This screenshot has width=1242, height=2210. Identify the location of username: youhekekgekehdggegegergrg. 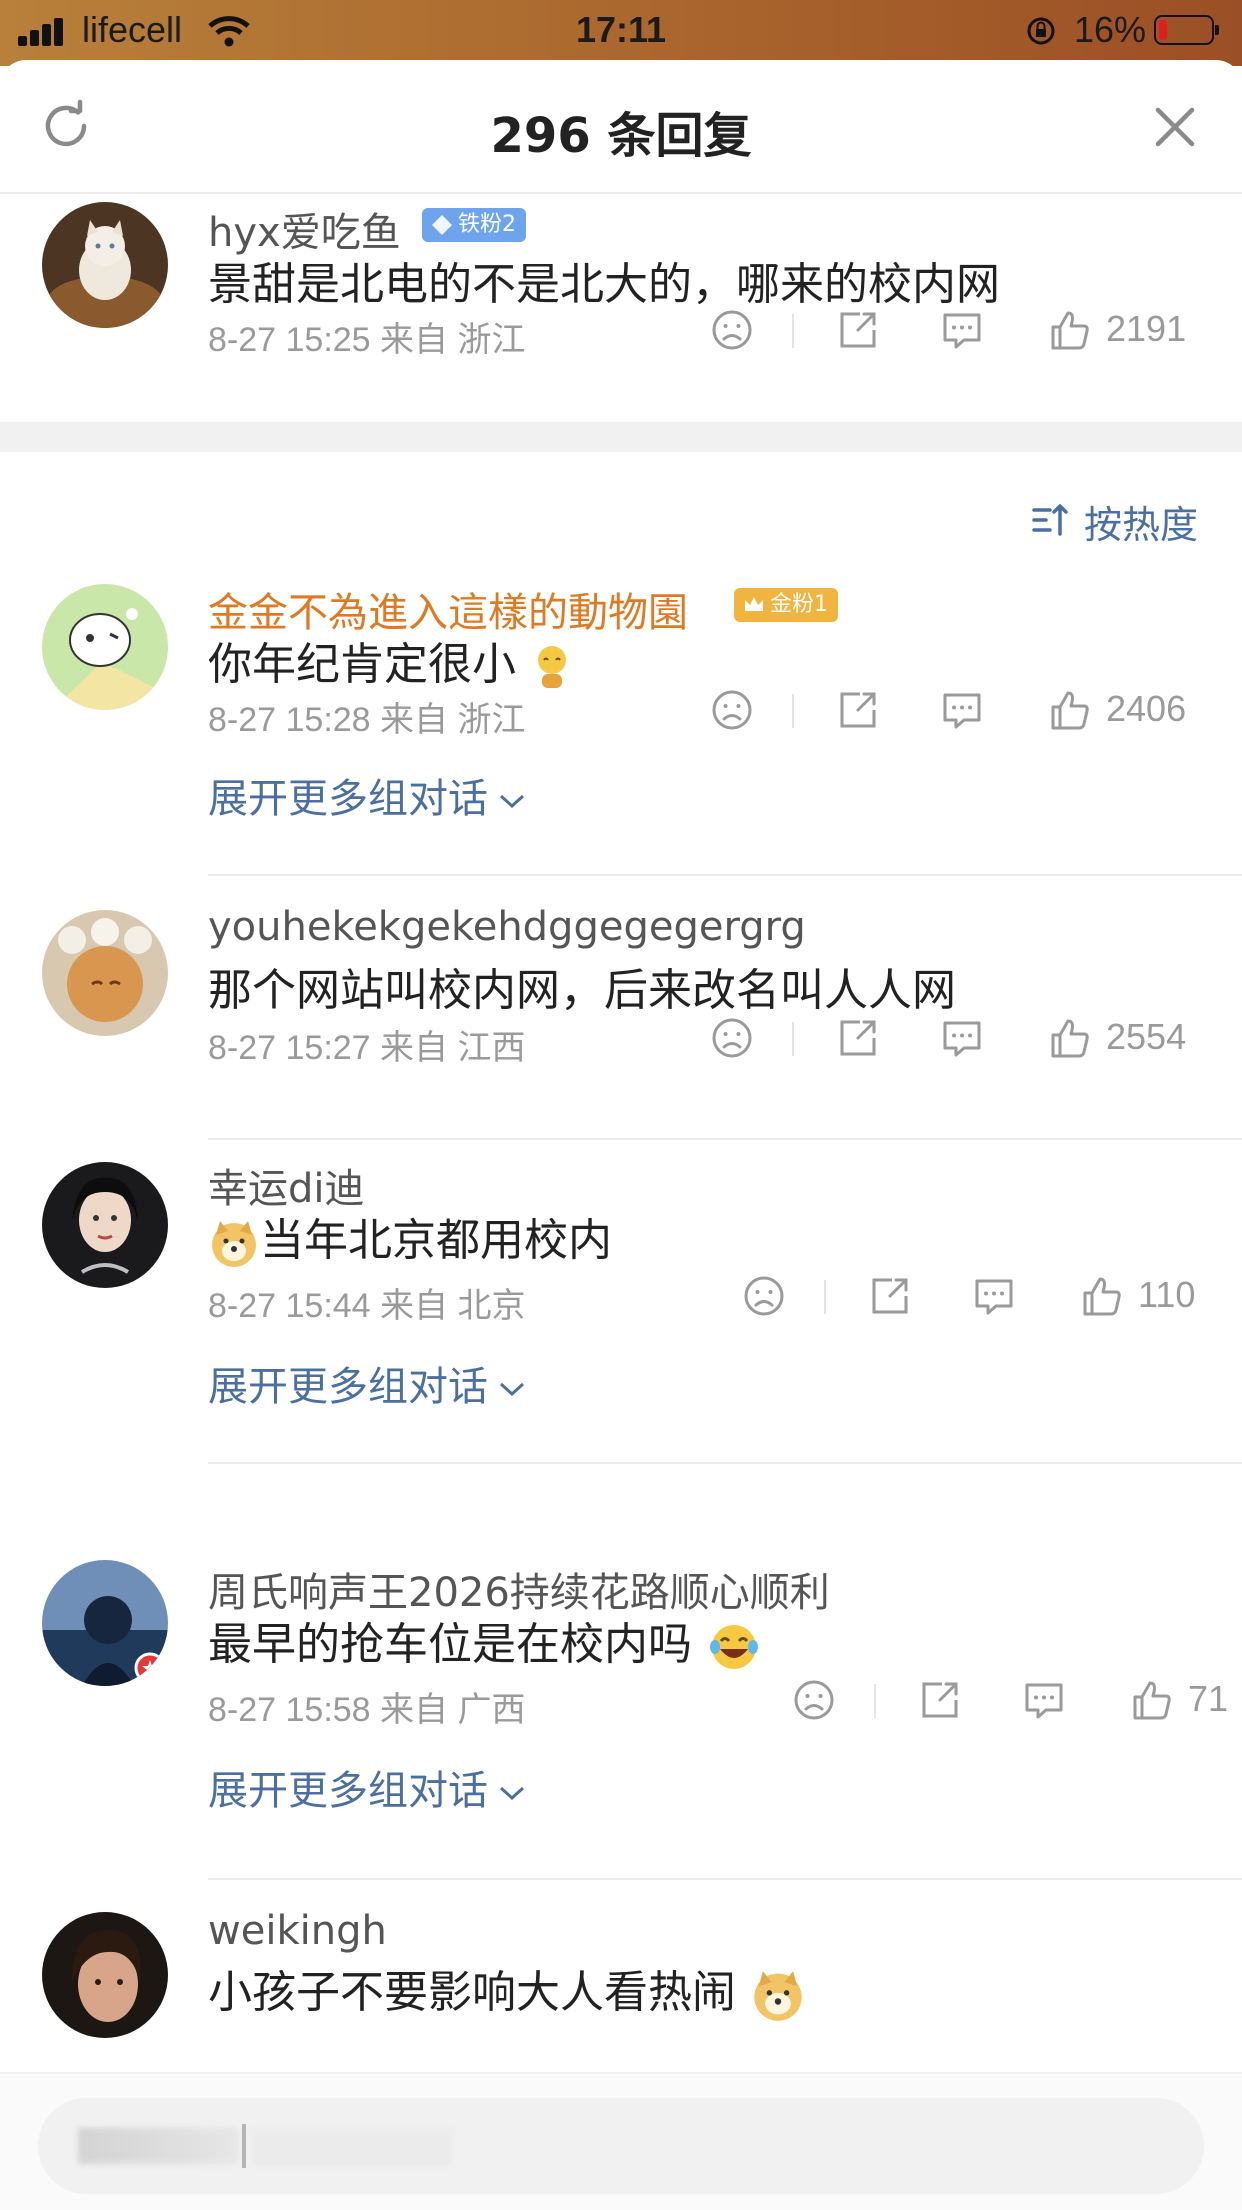
(507, 927).